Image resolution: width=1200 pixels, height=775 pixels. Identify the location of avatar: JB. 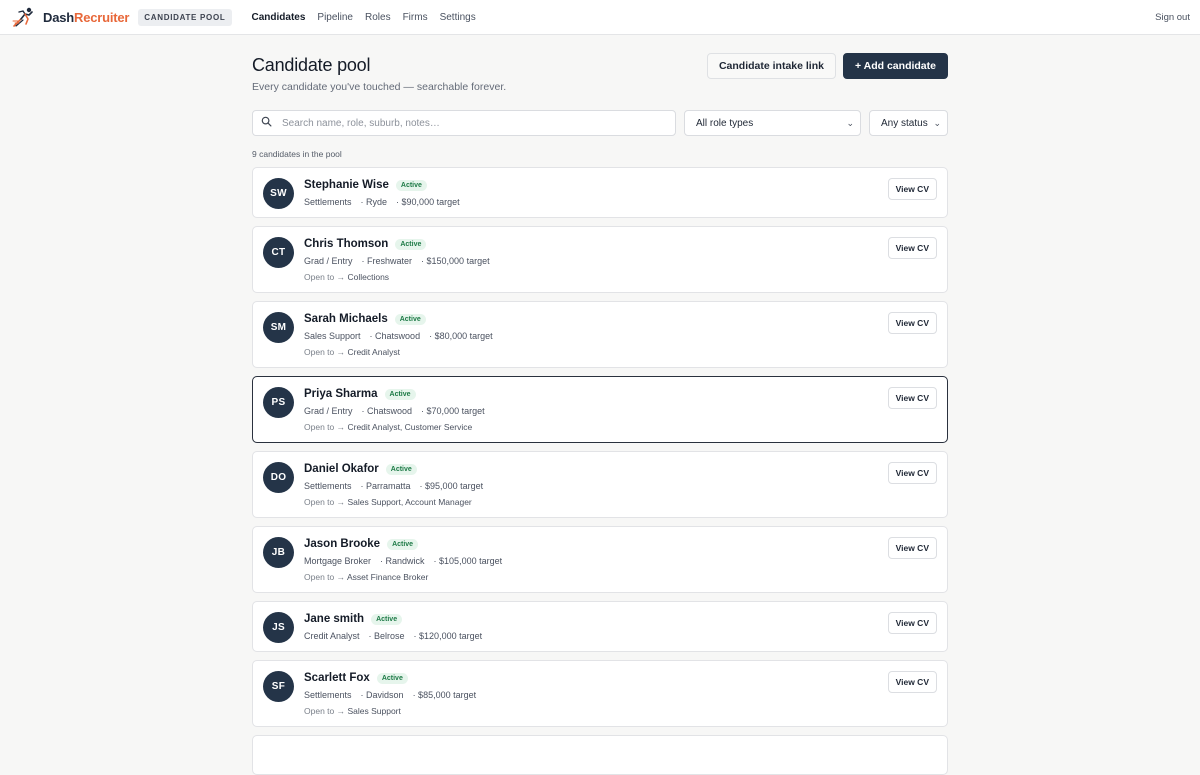
(278, 552).